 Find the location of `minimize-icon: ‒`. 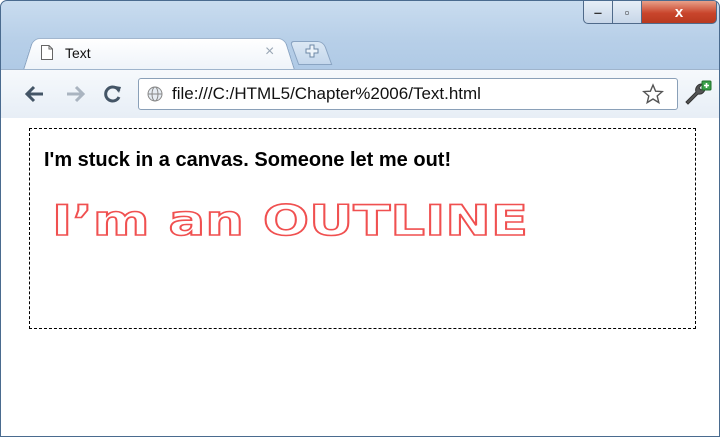

minimize-icon: ‒ is located at coordinates (598, 12).